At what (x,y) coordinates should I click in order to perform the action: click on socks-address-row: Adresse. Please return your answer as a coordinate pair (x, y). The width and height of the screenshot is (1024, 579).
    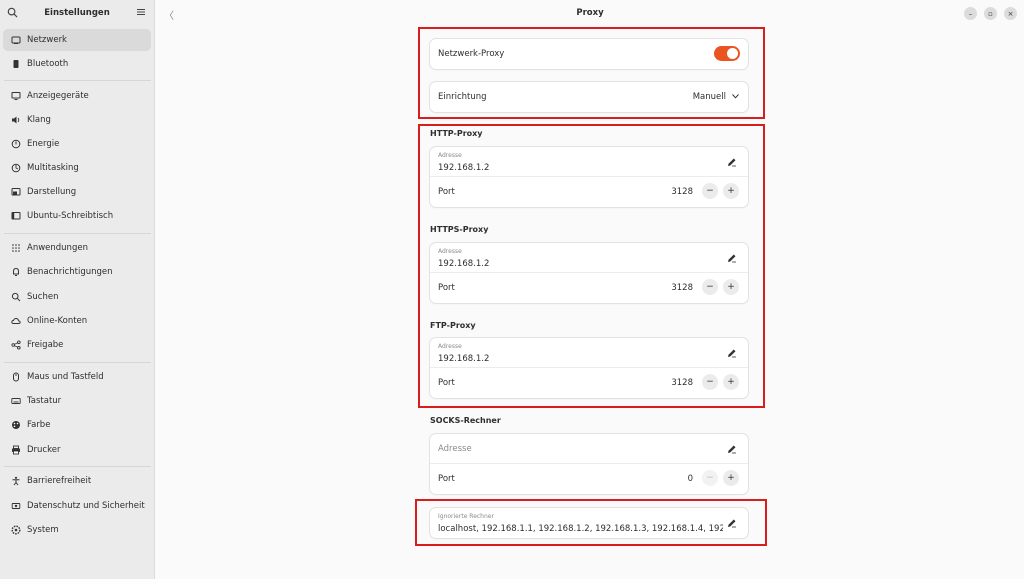
    Looking at the image, I should click on (589, 449).